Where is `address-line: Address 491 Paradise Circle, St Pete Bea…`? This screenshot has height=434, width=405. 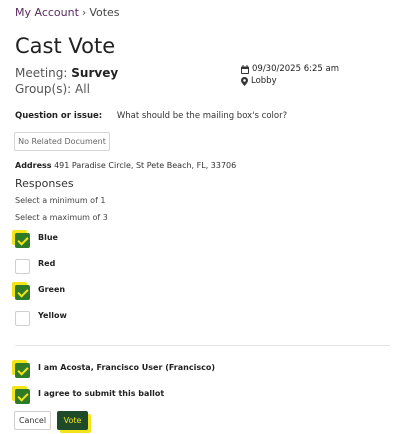
address-line: Address 491 Paradise Circle, St Pete Bea… is located at coordinates (125, 165).